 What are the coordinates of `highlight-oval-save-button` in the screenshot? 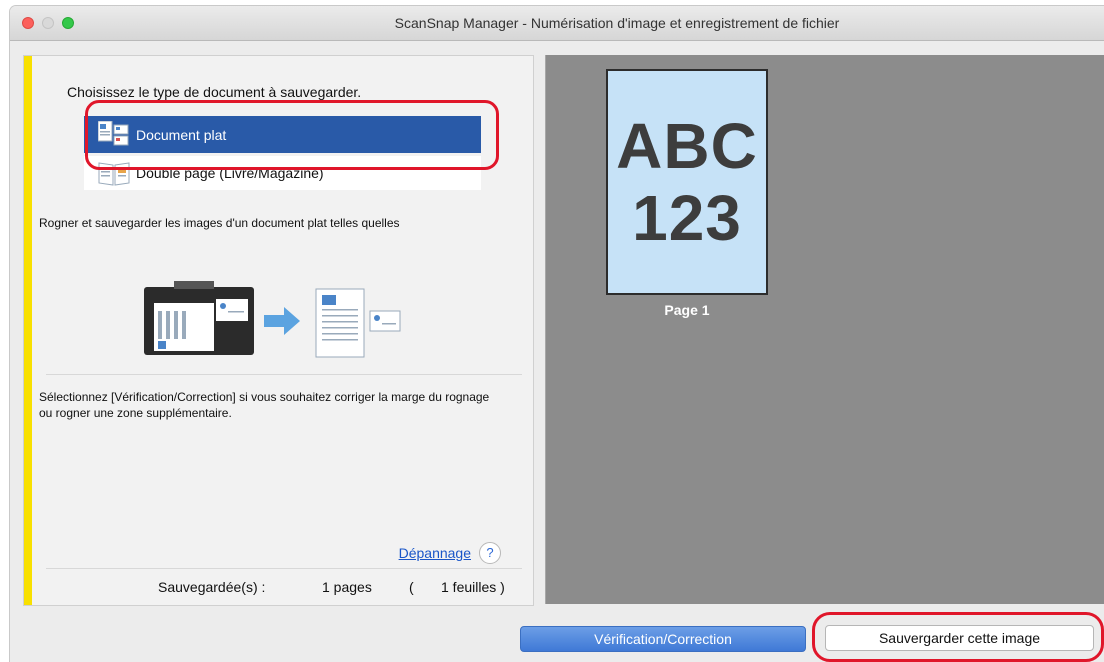 It's located at (958, 637).